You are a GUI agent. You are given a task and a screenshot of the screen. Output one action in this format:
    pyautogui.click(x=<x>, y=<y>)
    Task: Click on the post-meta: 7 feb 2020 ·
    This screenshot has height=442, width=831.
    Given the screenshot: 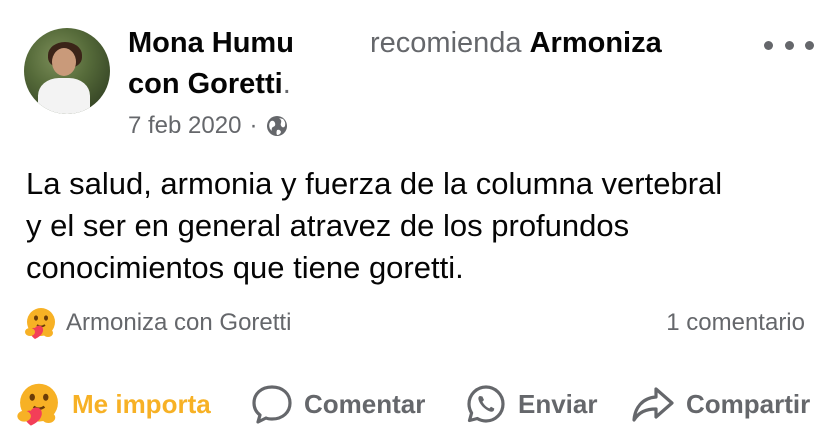 What is the action you would take?
    pyautogui.click(x=208, y=126)
    